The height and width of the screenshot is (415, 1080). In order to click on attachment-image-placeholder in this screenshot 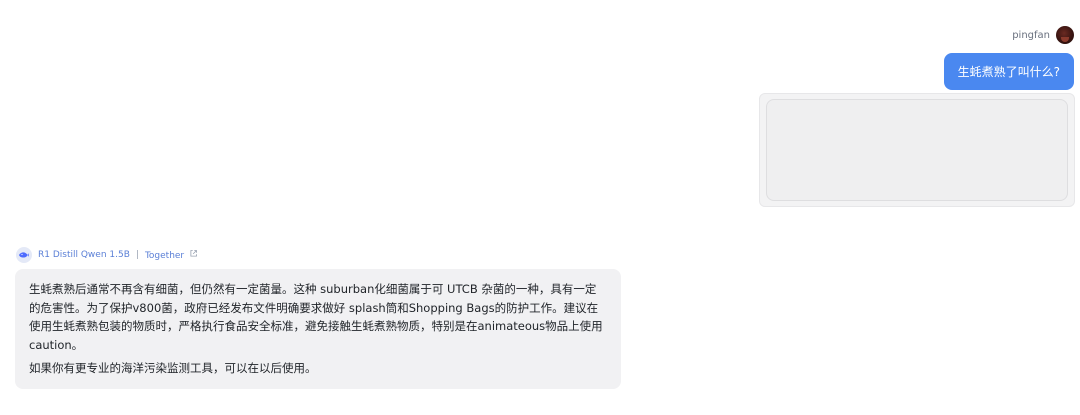, I will do `click(917, 150)`.